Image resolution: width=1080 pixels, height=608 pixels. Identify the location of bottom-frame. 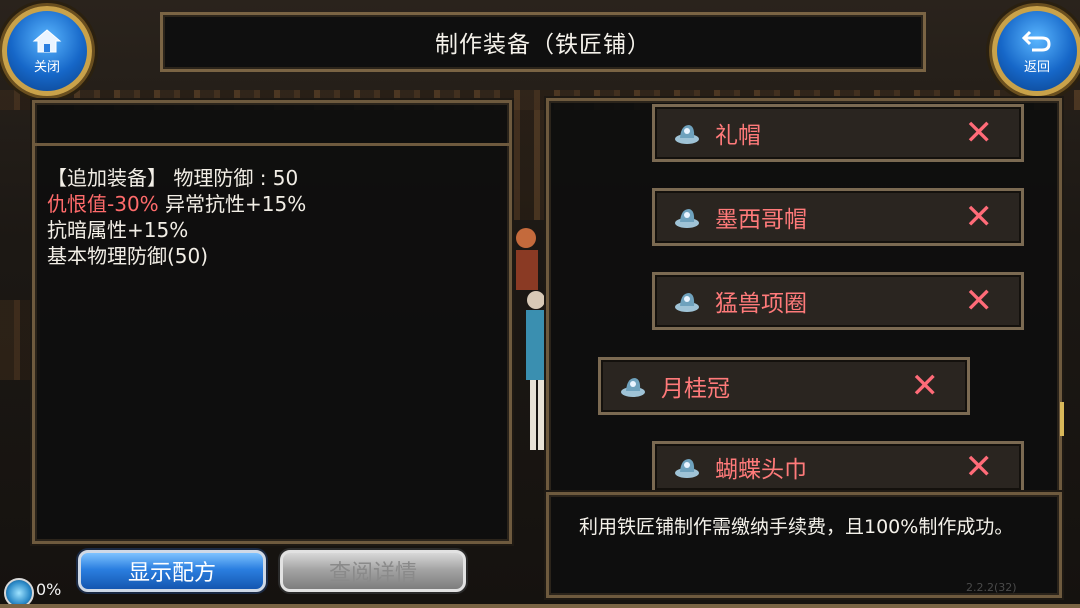
(540, 606).